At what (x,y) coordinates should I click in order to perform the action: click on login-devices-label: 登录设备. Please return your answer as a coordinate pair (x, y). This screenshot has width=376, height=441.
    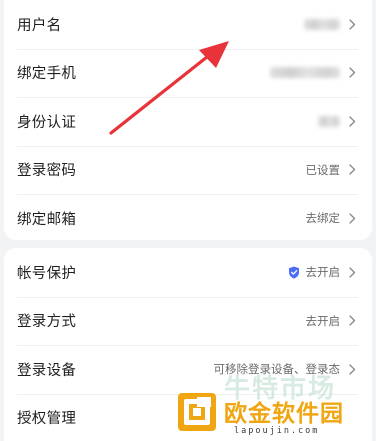
    Looking at the image, I should click on (47, 370).